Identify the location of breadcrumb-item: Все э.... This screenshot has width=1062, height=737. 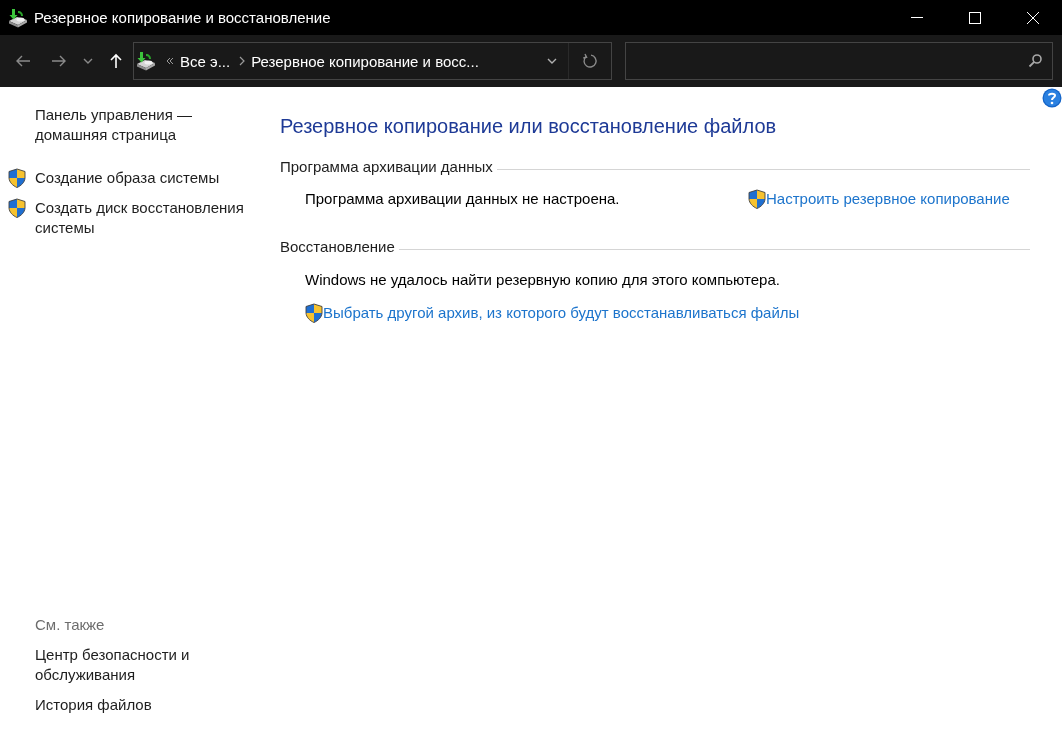
(205, 61).